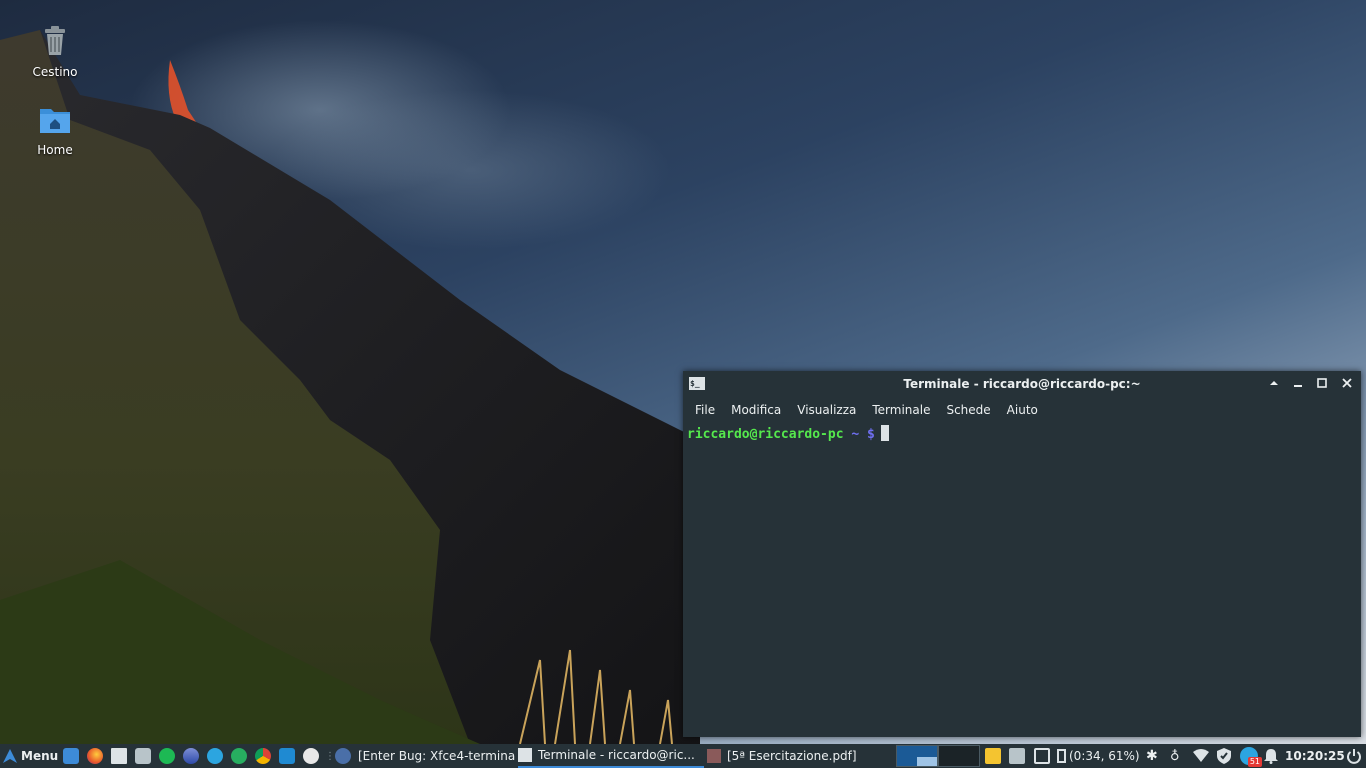 The image size is (1366, 768). What do you see at coordinates (993, 756) in the screenshot?
I see `notes-icon` at bounding box center [993, 756].